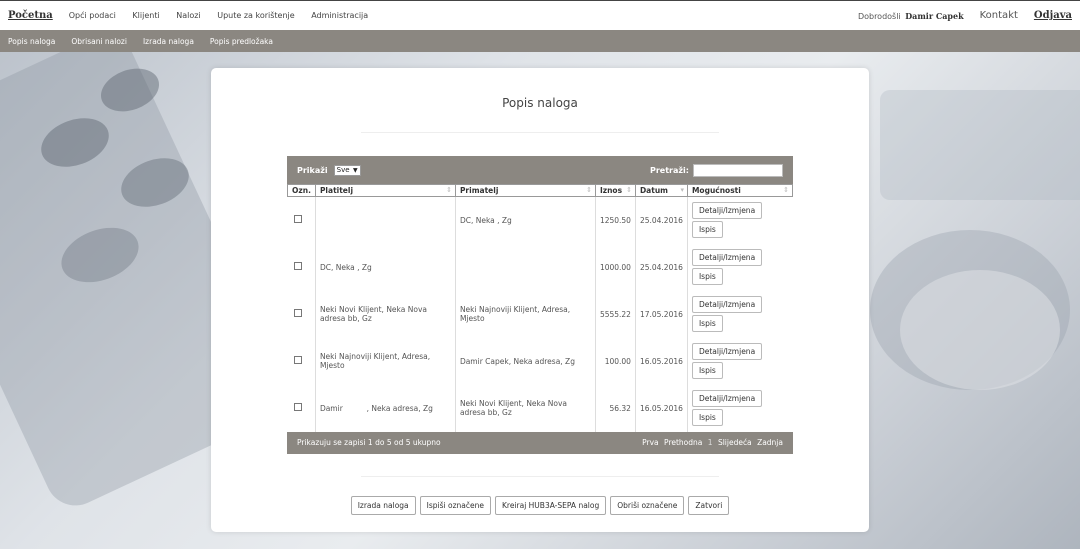 This screenshot has width=1080, height=549. I want to click on top-right-area: Dobrodošli Damir Capek Kontakt Odjava, so click(965, 15).